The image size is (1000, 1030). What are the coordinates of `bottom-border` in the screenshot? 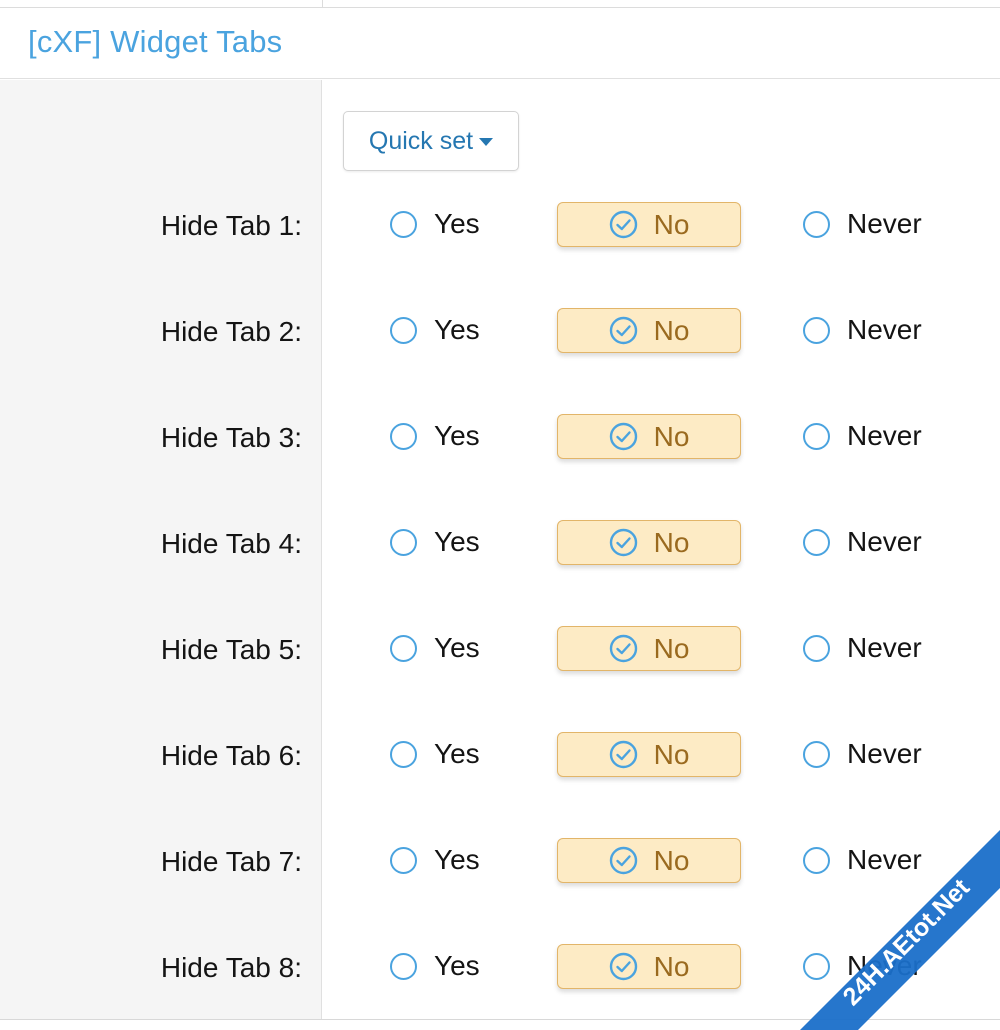 It's located at (500, 1024).